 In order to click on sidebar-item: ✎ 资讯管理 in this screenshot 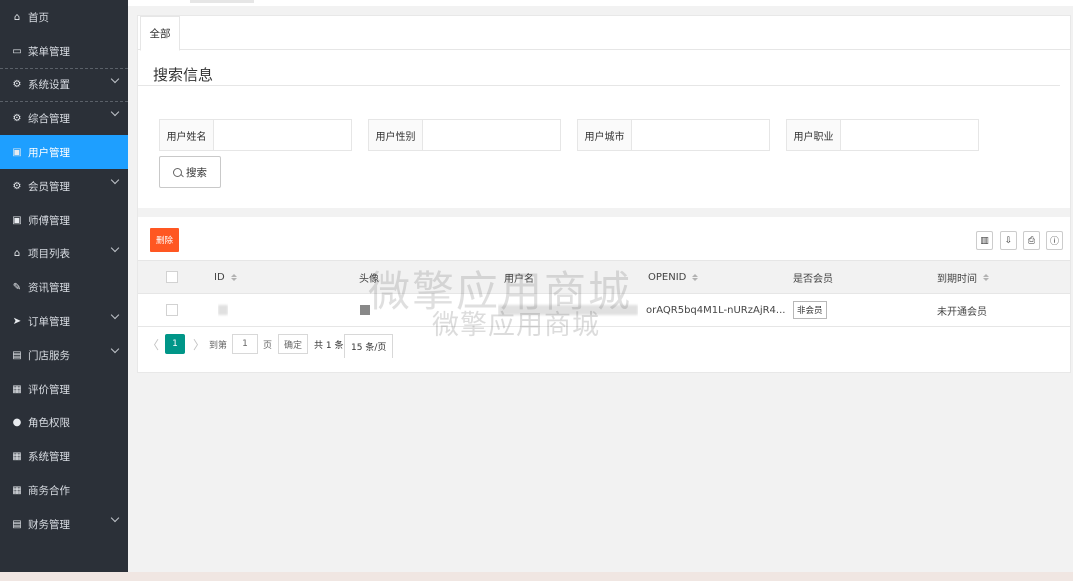, I will do `click(64, 287)`.